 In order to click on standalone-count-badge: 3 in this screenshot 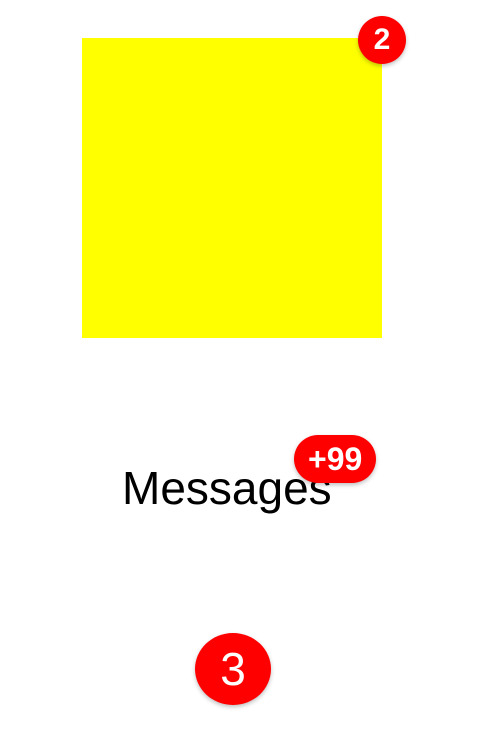, I will do `click(233, 669)`.